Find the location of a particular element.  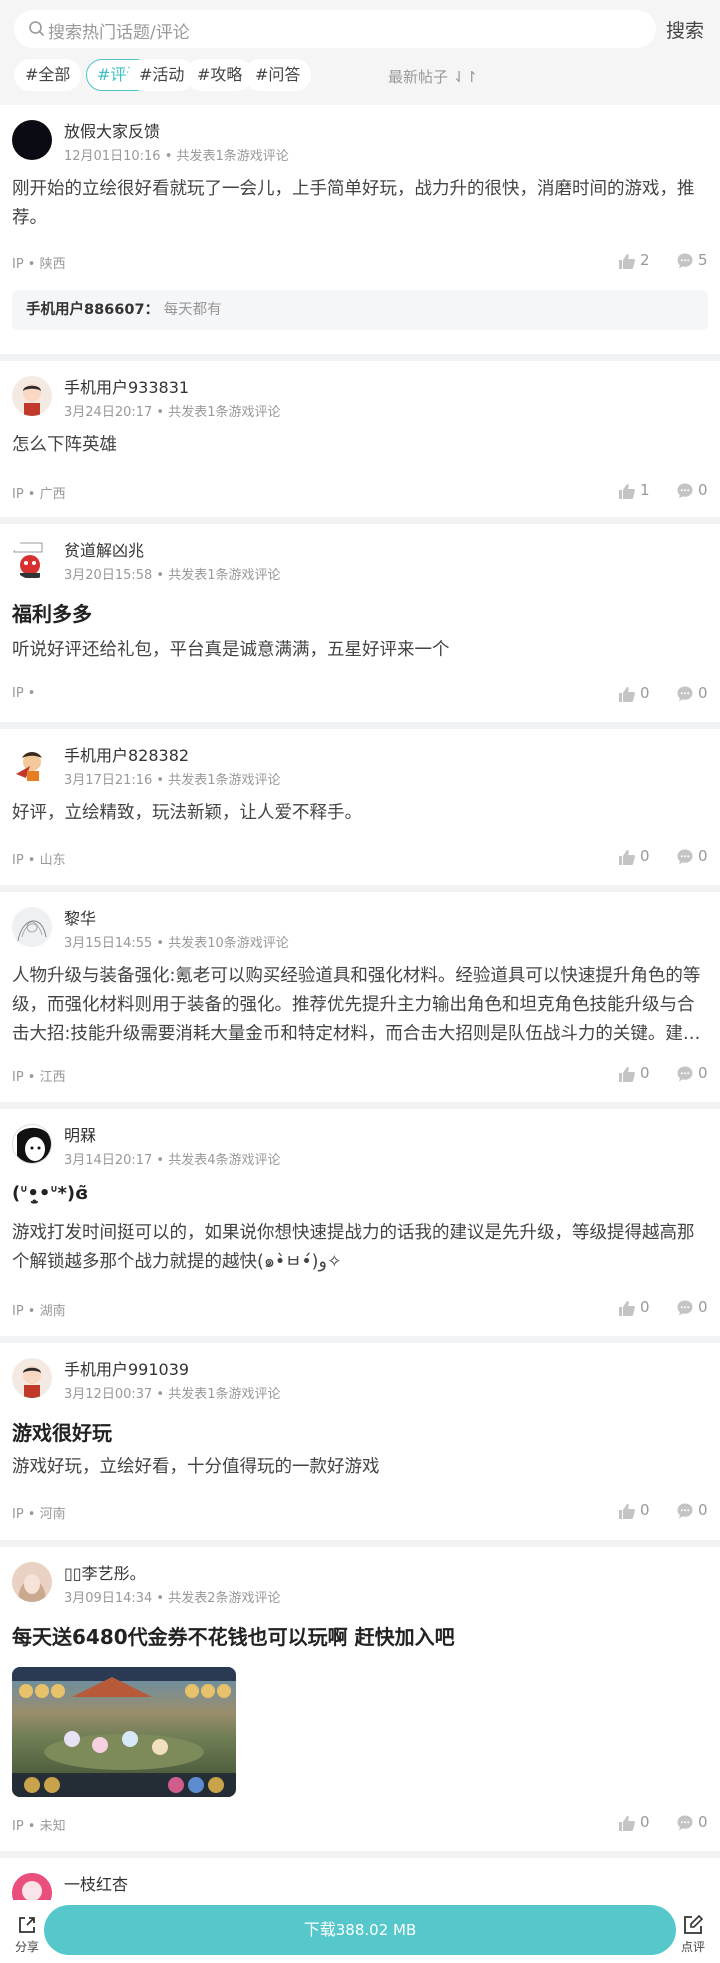

post-ip: IP • 陕西 is located at coordinates (39, 264).